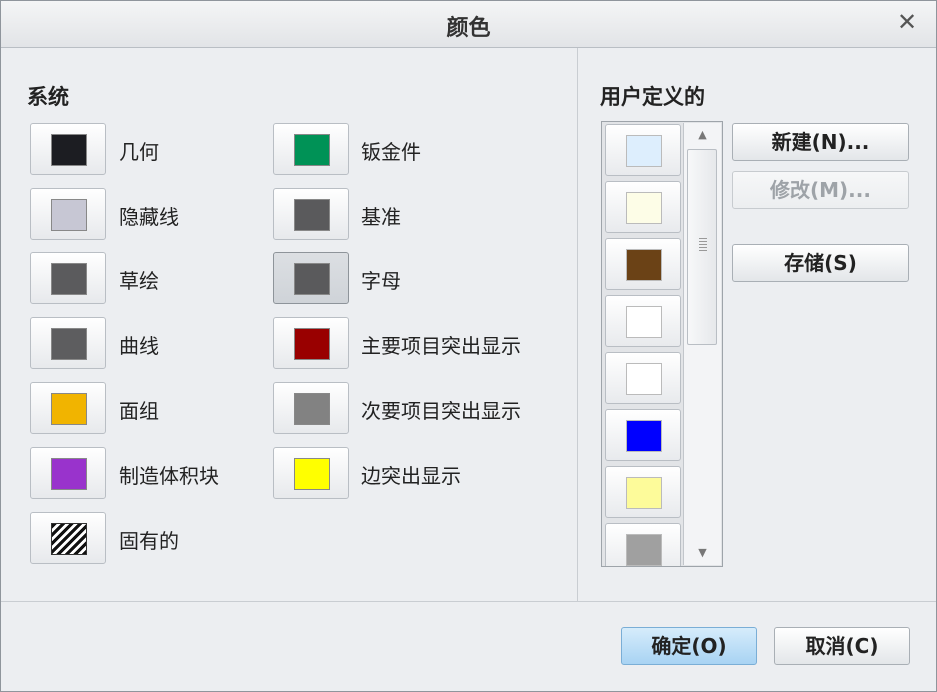  Describe the element at coordinates (820, 263) in the screenshot. I see `save-button: 存储(S)` at that location.